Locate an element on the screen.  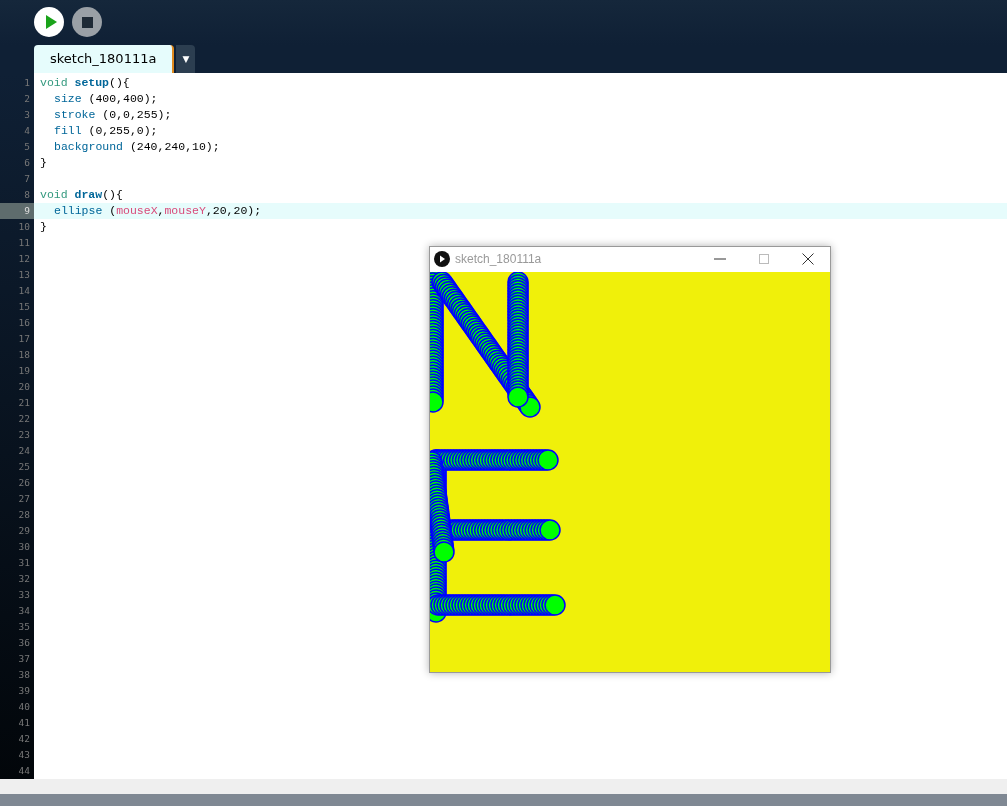
line-number: 21 is located at coordinates (24, 402).